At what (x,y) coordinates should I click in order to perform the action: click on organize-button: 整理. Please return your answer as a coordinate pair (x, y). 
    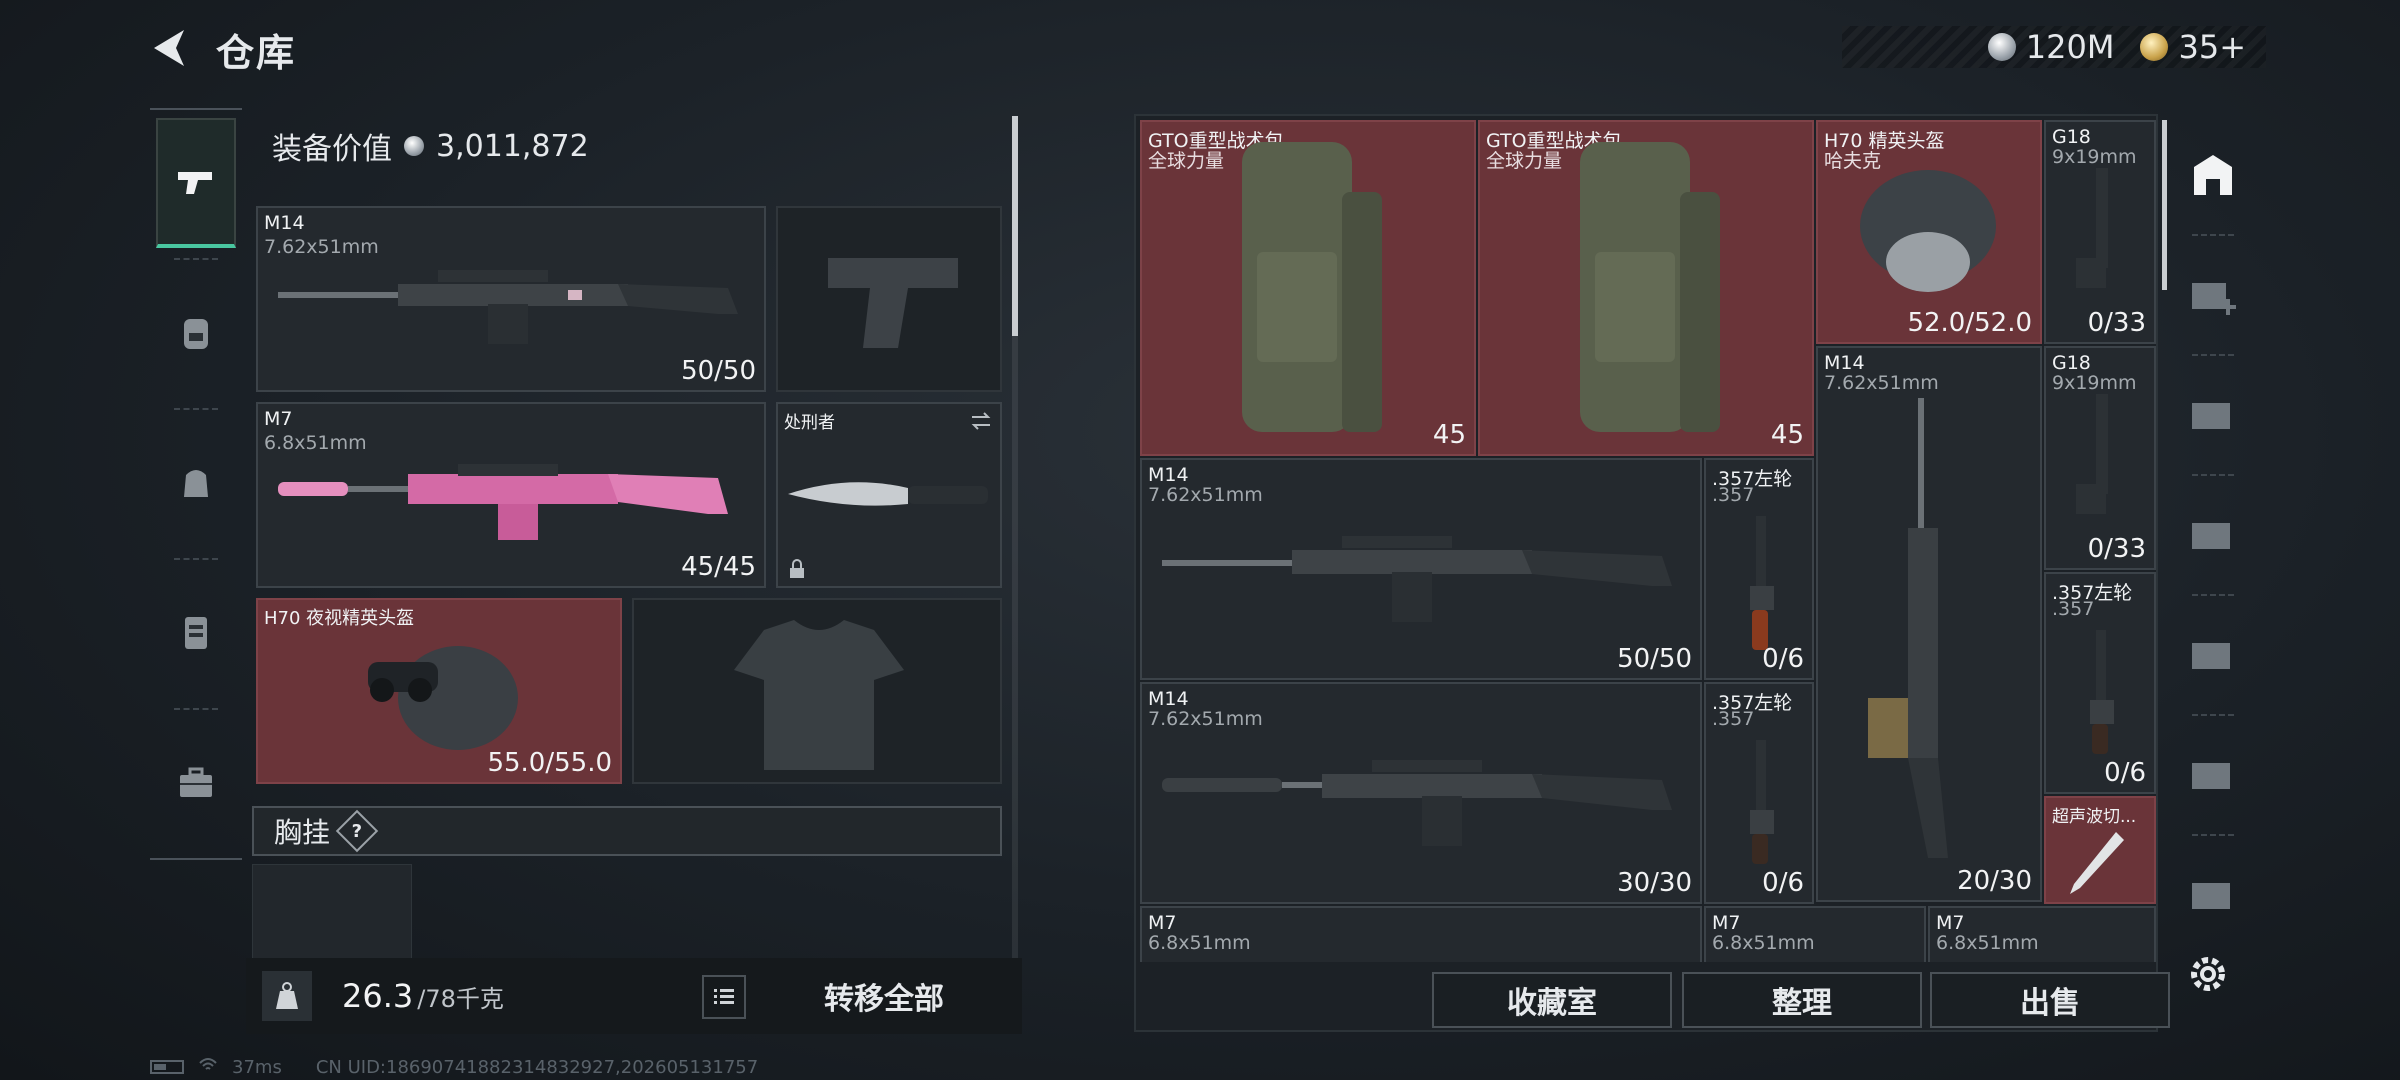
    Looking at the image, I should click on (1802, 1000).